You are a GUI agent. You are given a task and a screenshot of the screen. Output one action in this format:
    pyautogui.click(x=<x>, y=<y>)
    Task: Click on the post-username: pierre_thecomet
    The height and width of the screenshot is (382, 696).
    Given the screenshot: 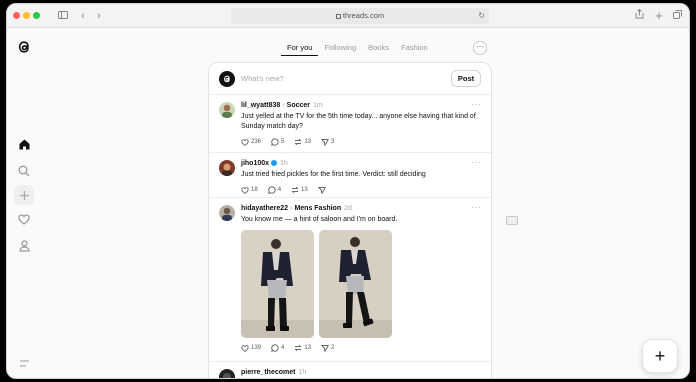 What is the action you would take?
    pyautogui.click(x=268, y=372)
    